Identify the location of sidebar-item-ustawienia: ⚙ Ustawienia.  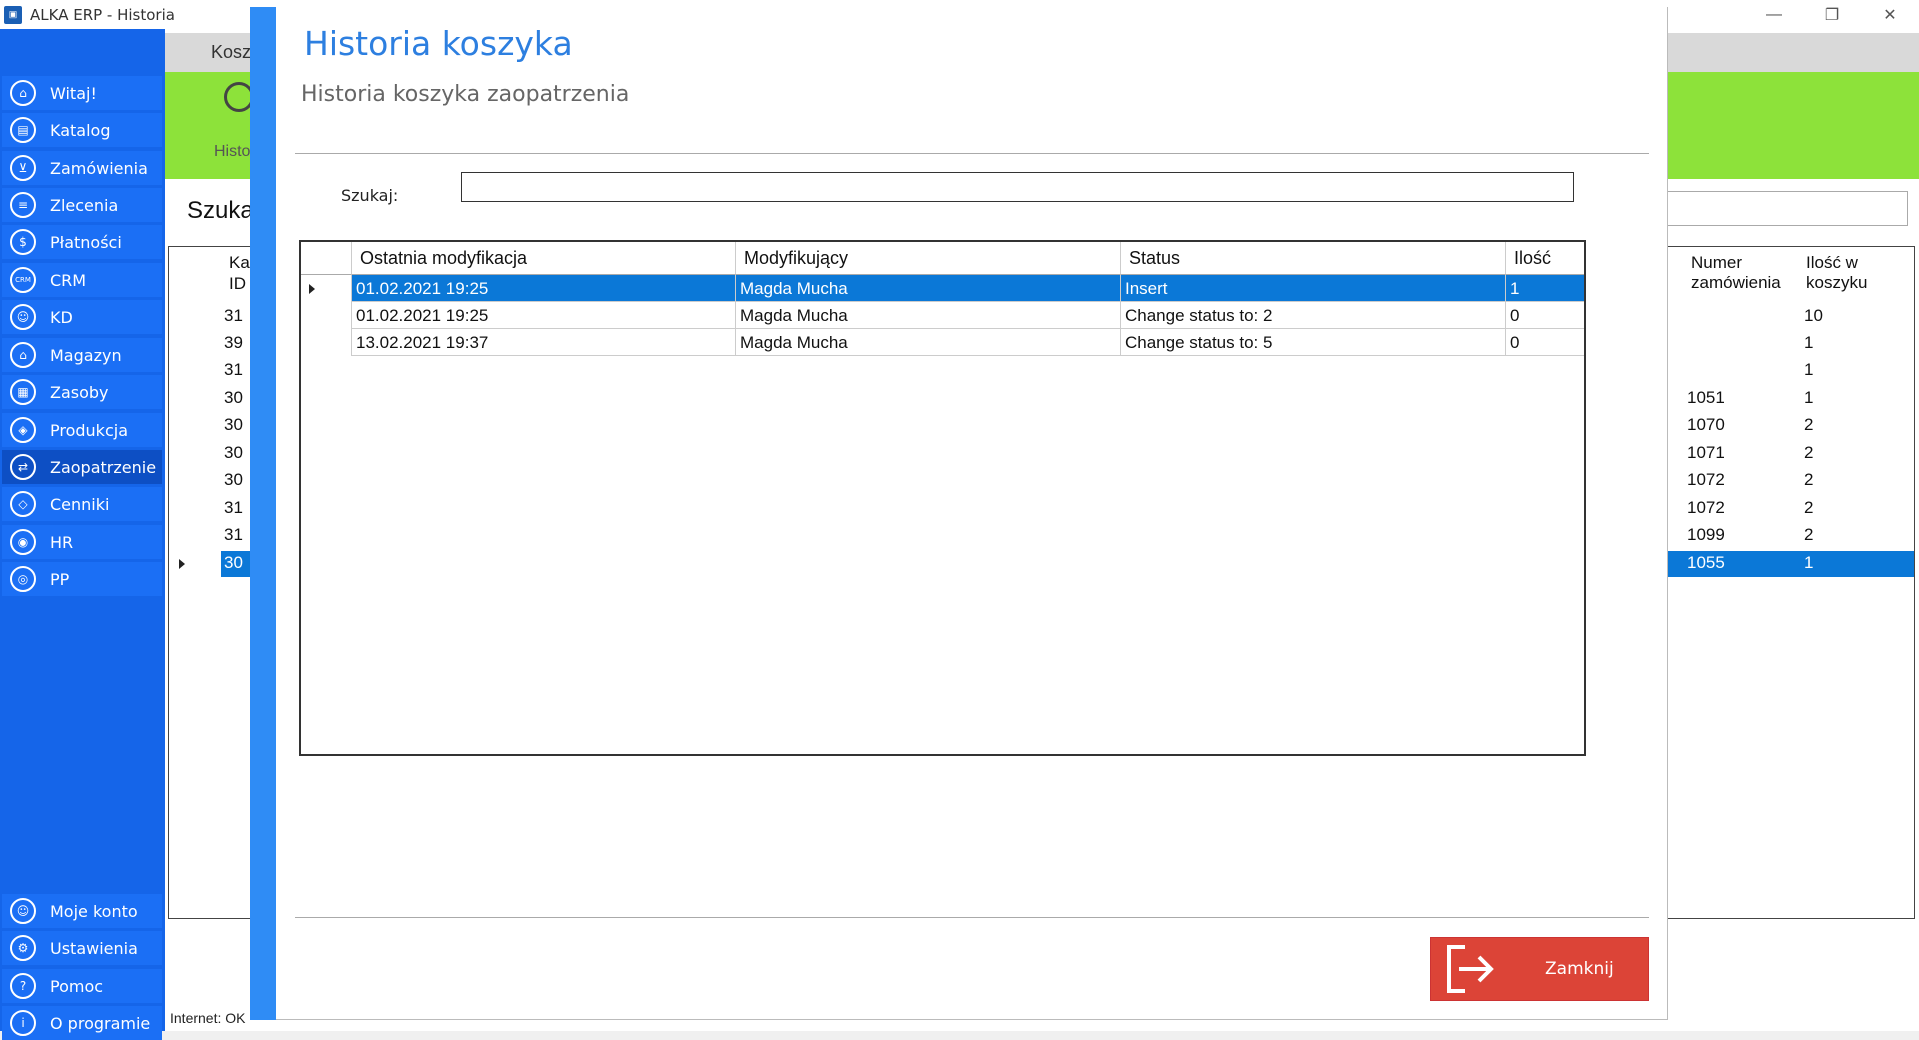
(82, 948).